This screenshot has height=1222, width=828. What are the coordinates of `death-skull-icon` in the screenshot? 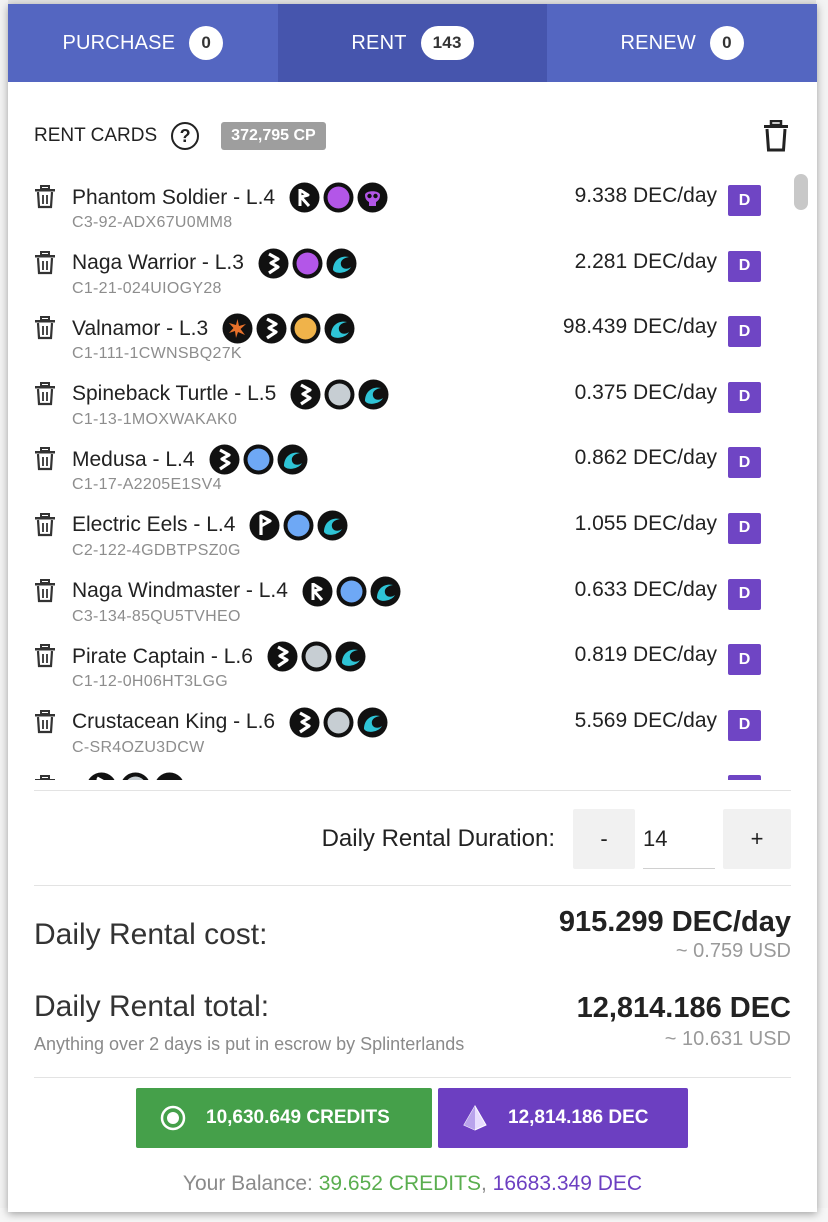 It's located at (372, 197).